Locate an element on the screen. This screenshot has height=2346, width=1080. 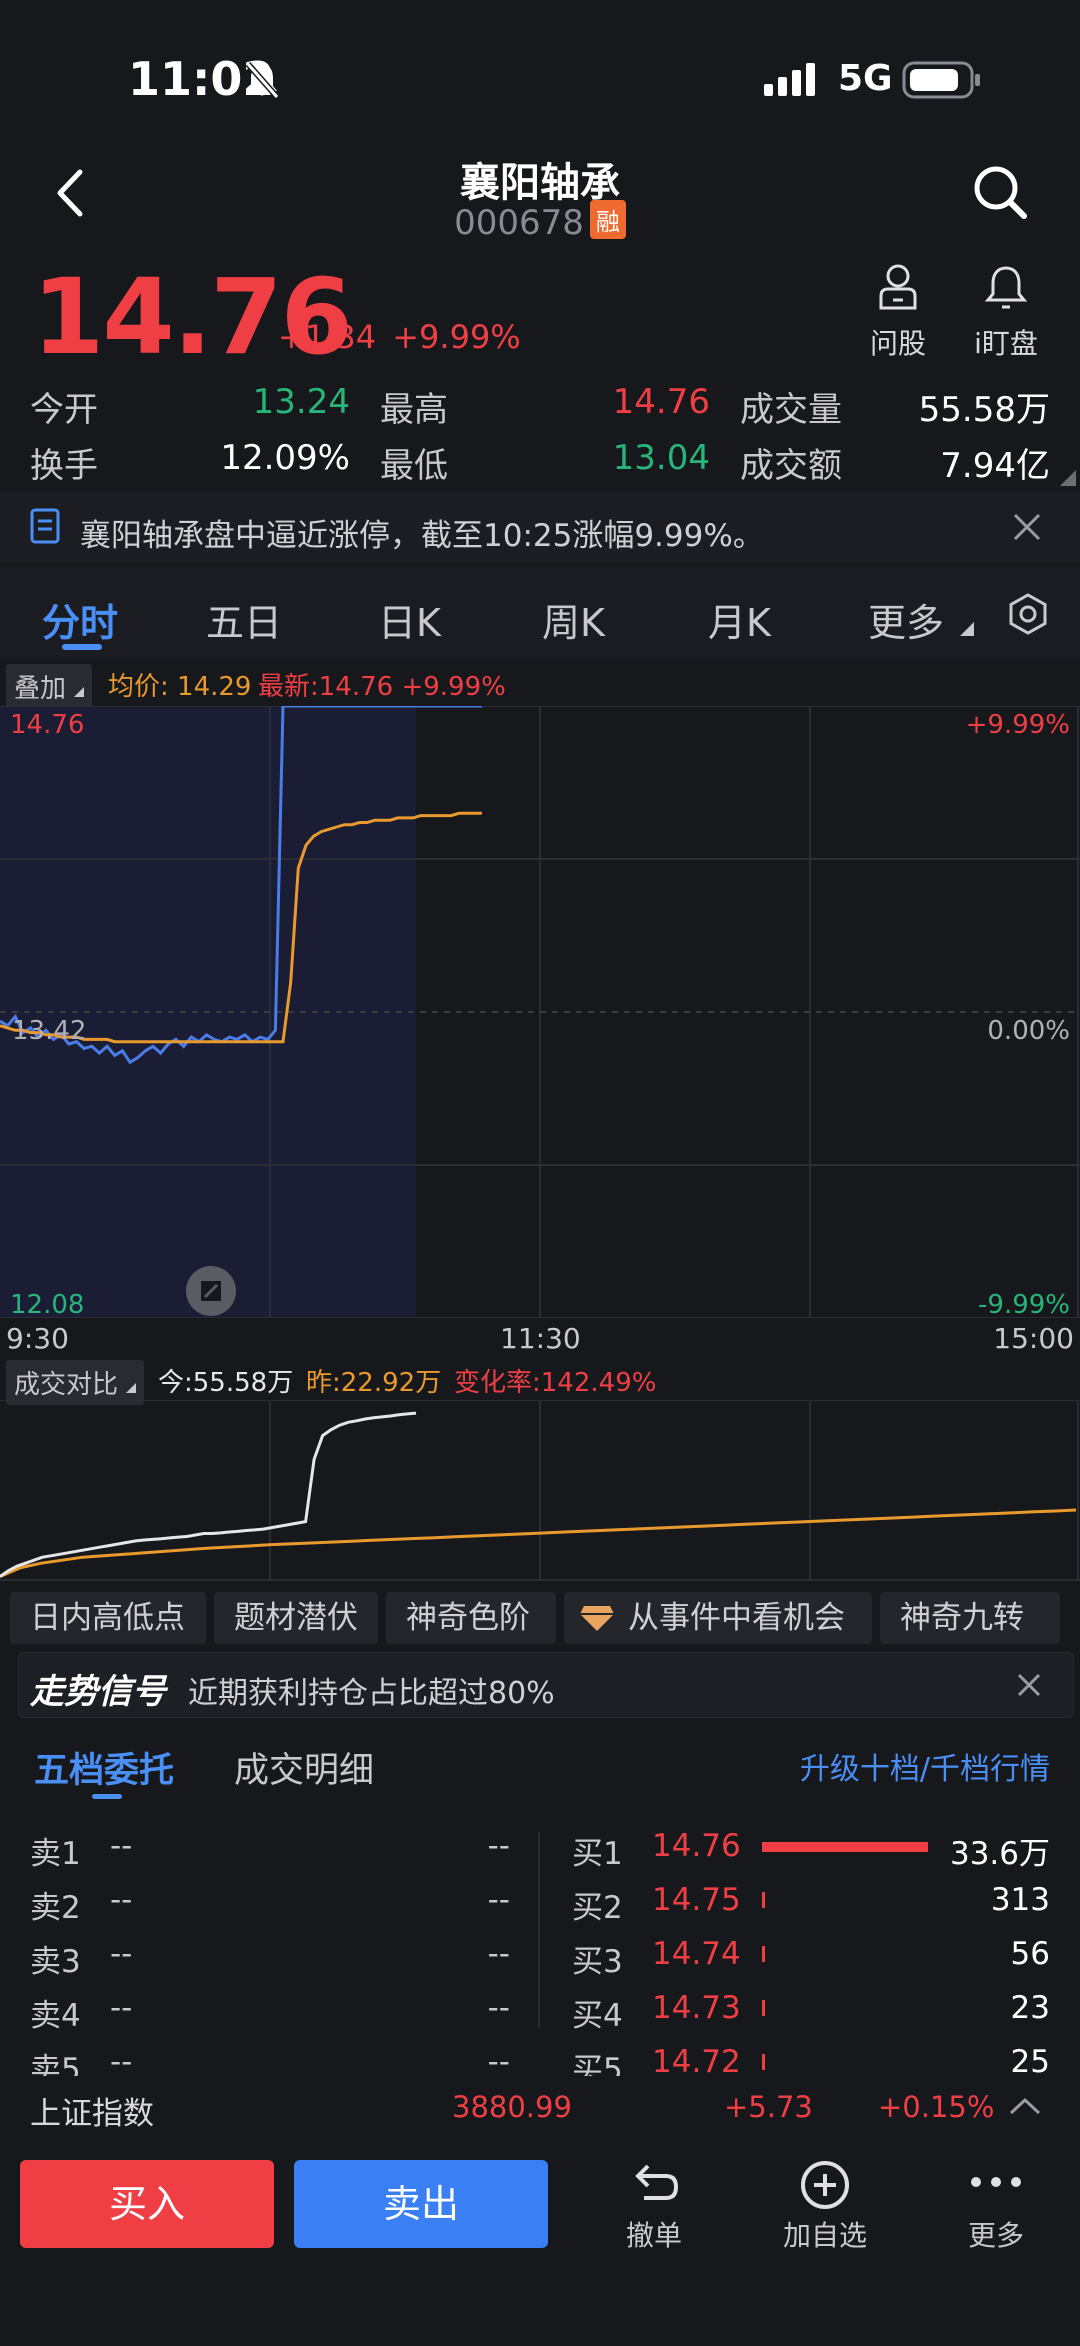
volume-compare-button: 成交对比 is located at coordinates (75, 1382).